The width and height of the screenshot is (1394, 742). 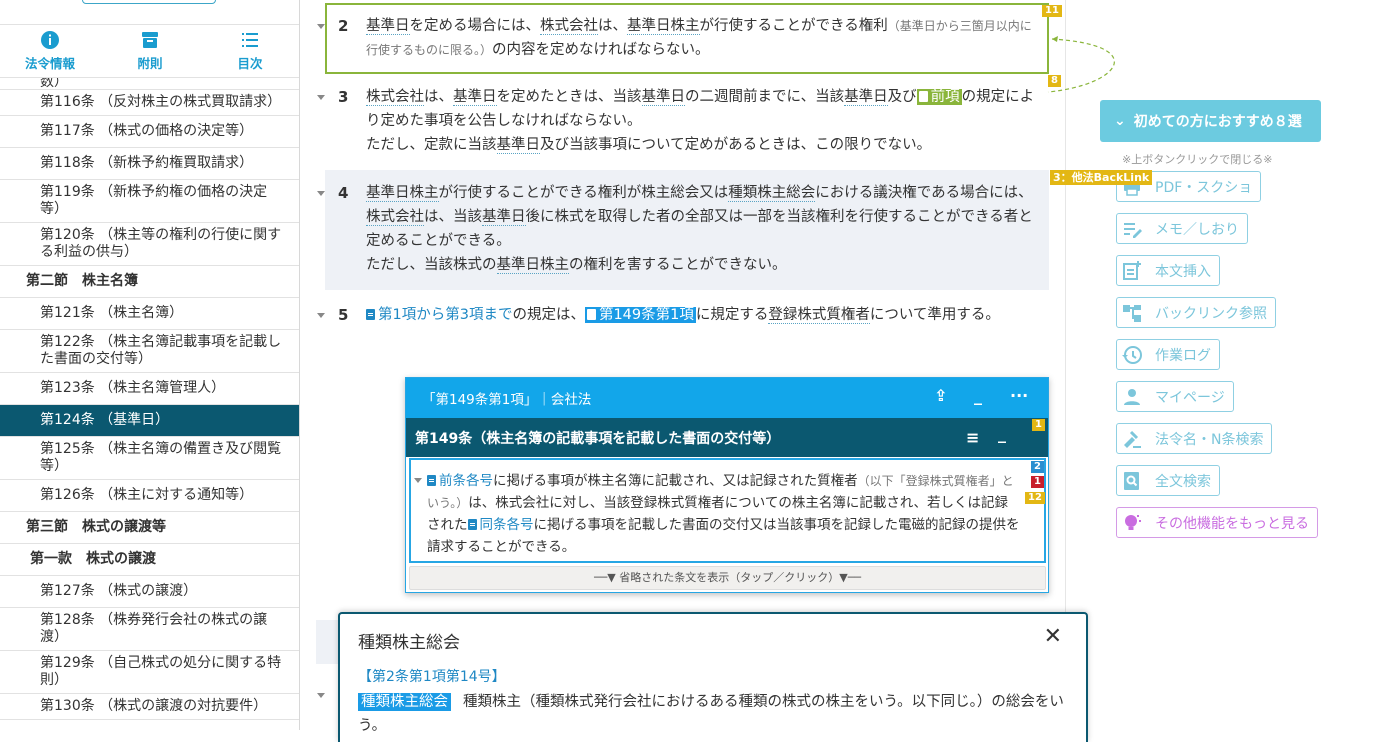 I want to click on cross-reference-link: 同条各号, so click(x=500, y=525).